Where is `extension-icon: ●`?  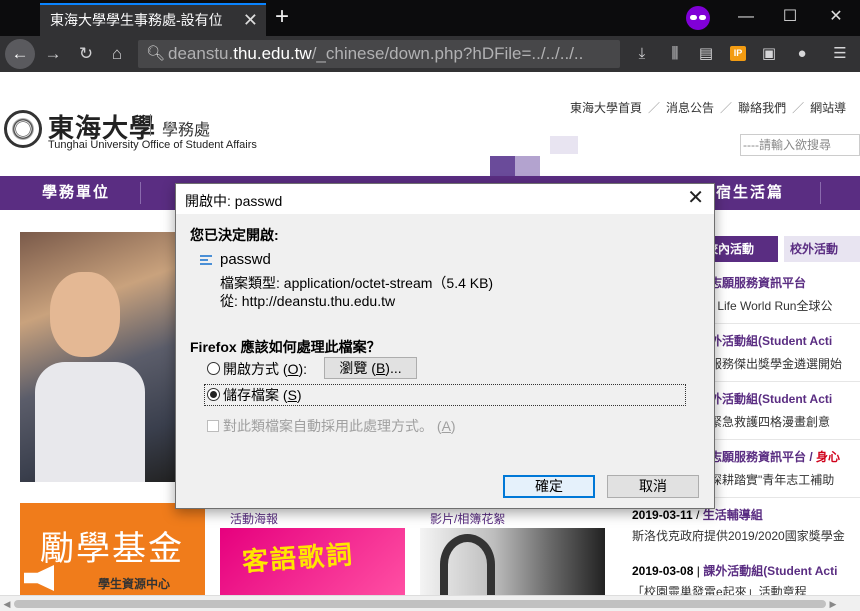 extension-icon: ● is located at coordinates (802, 54).